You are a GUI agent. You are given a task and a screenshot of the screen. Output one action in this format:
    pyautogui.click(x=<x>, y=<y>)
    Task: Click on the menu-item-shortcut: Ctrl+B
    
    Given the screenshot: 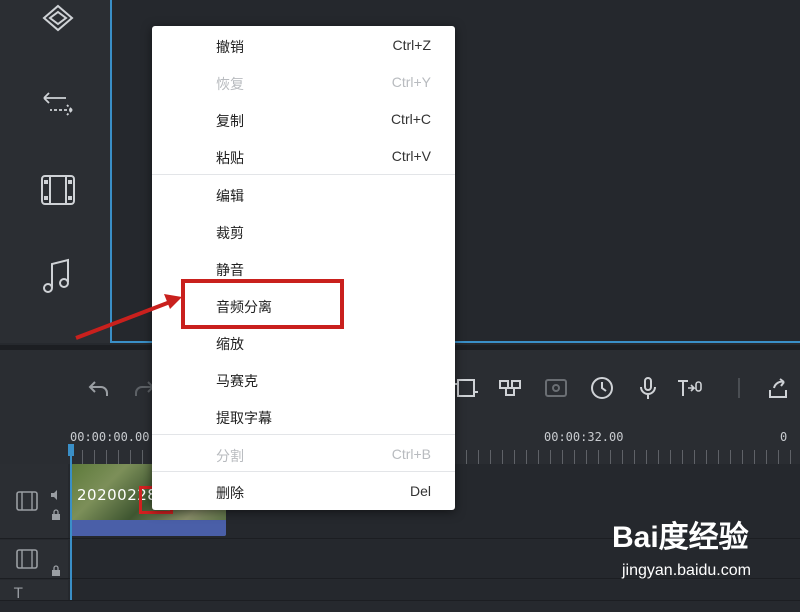 What is the action you would take?
    pyautogui.click(x=411, y=454)
    